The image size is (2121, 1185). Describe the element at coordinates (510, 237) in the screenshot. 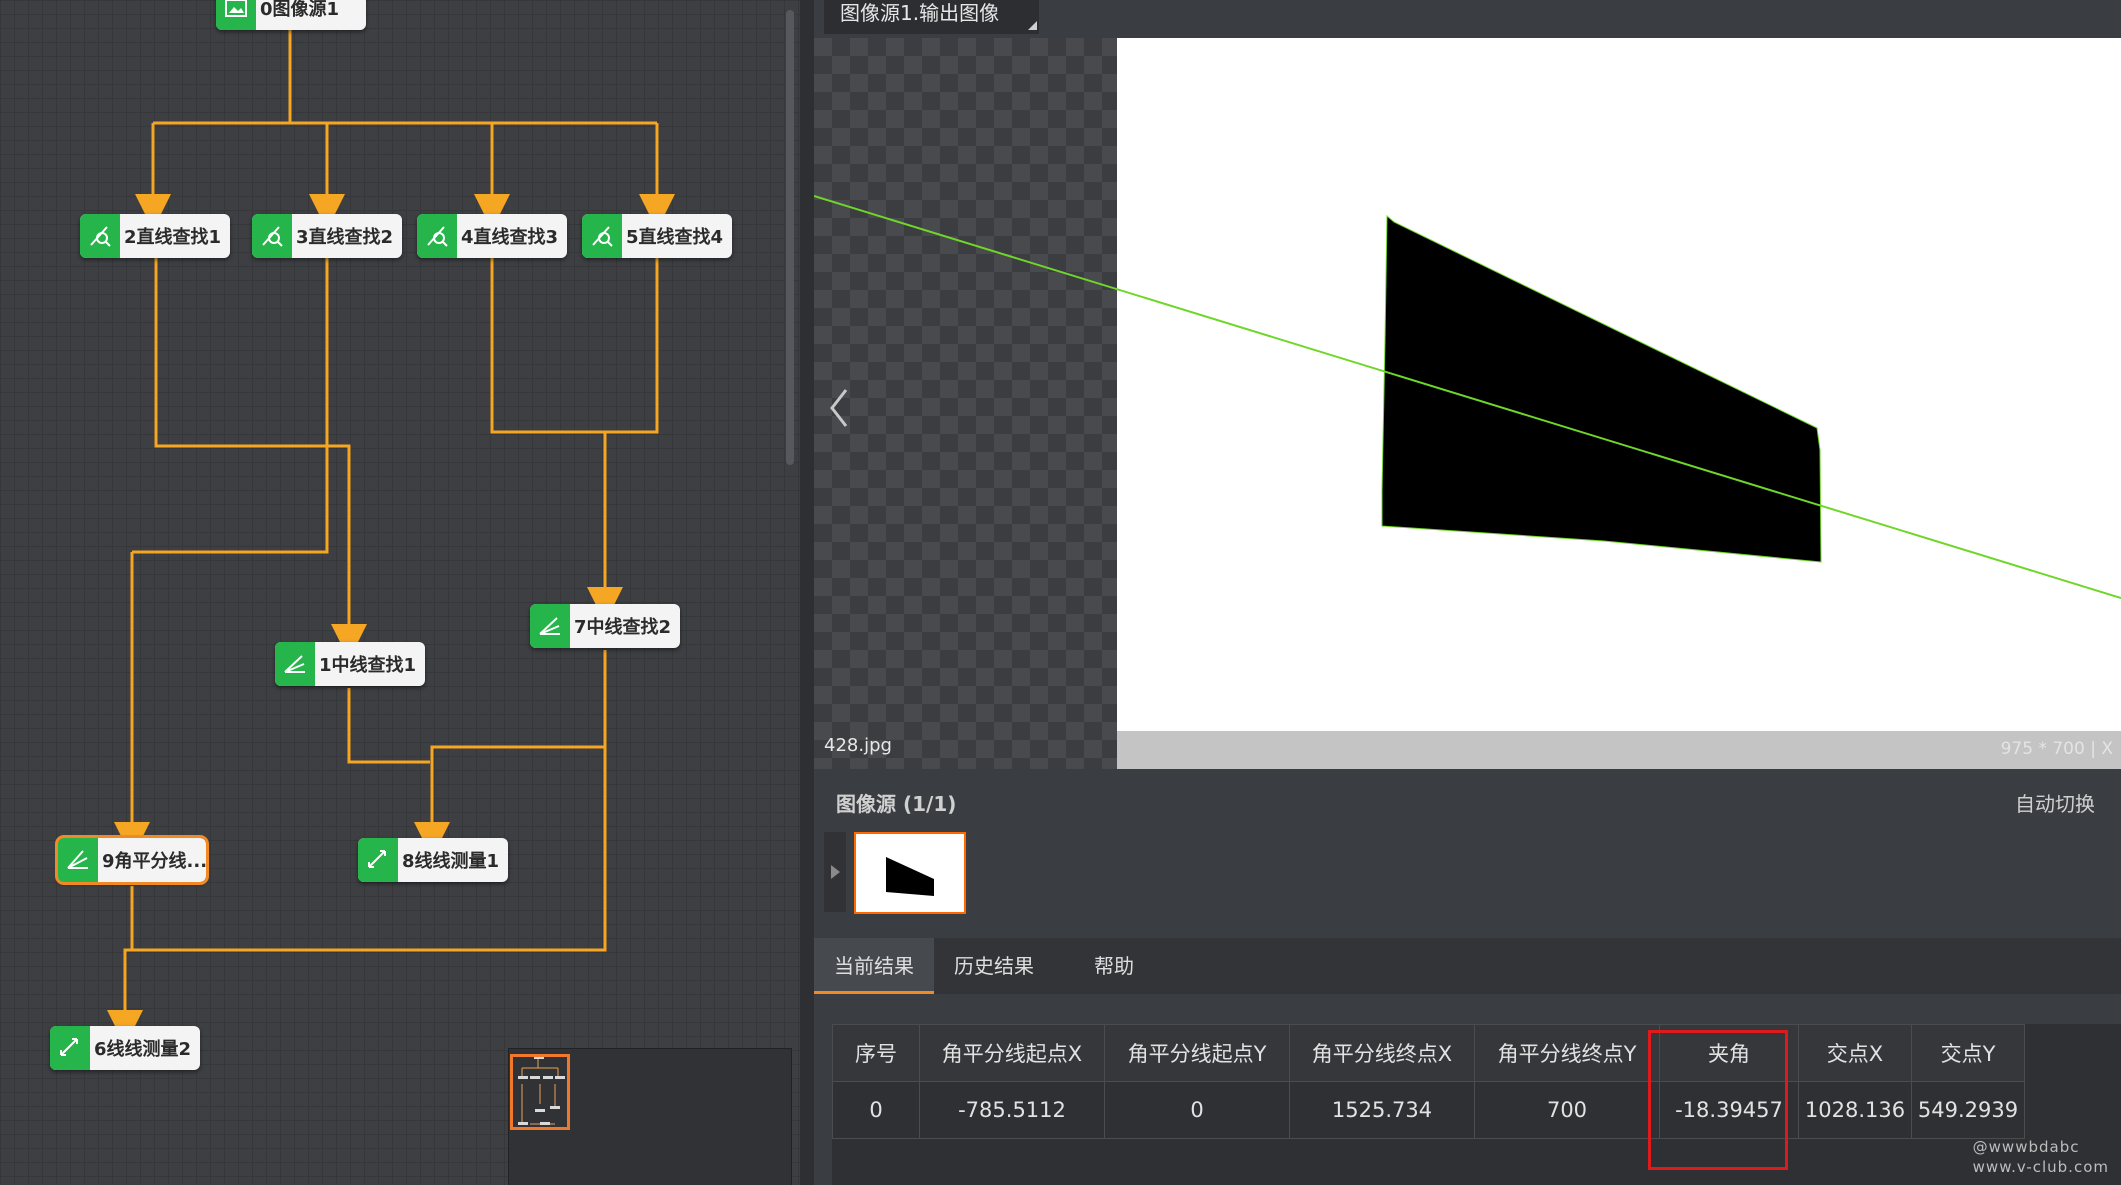

I see `node-label: 4直线查找3` at that location.